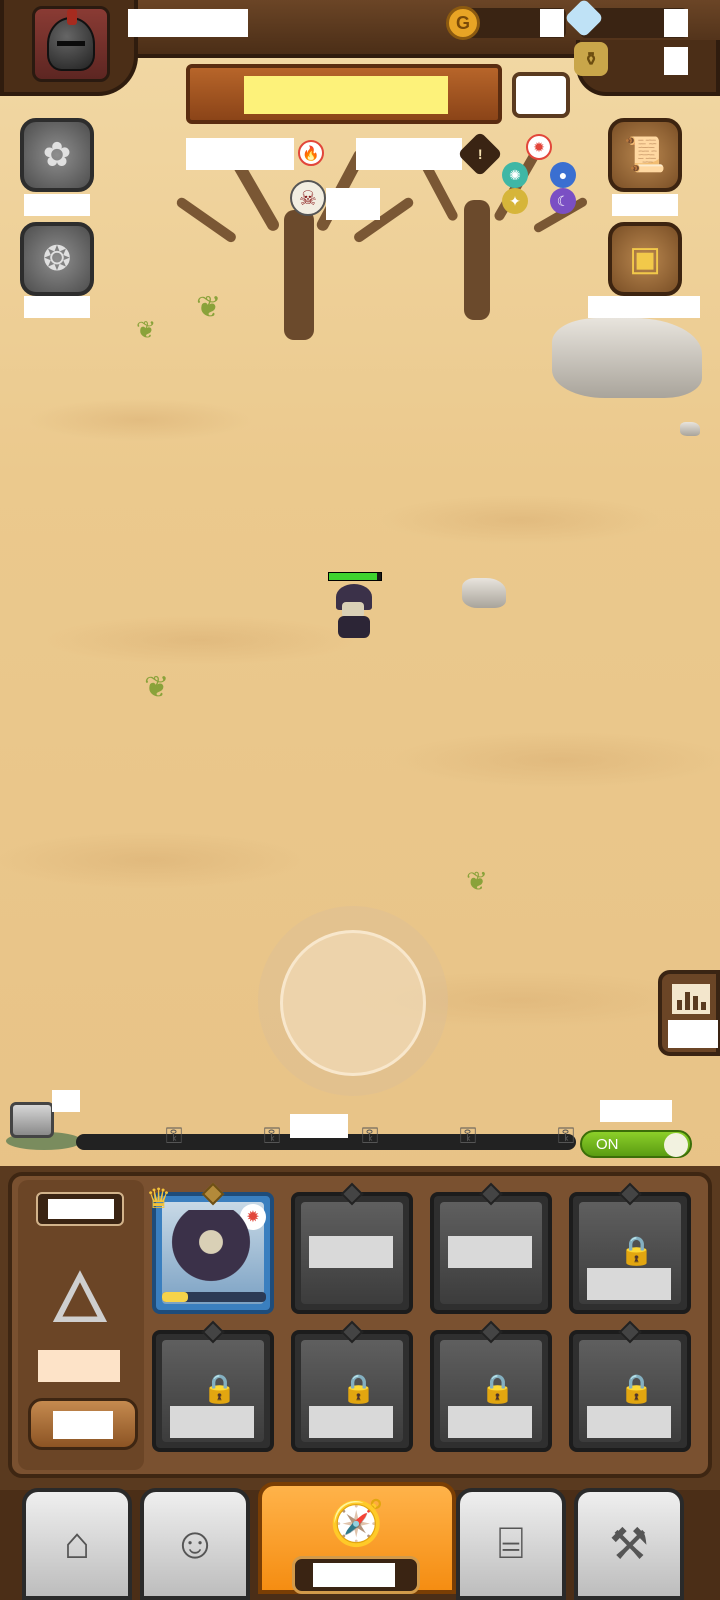  What do you see at coordinates (66, 1101) in the screenshot?
I see `reward-chest-label` at bounding box center [66, 1101].